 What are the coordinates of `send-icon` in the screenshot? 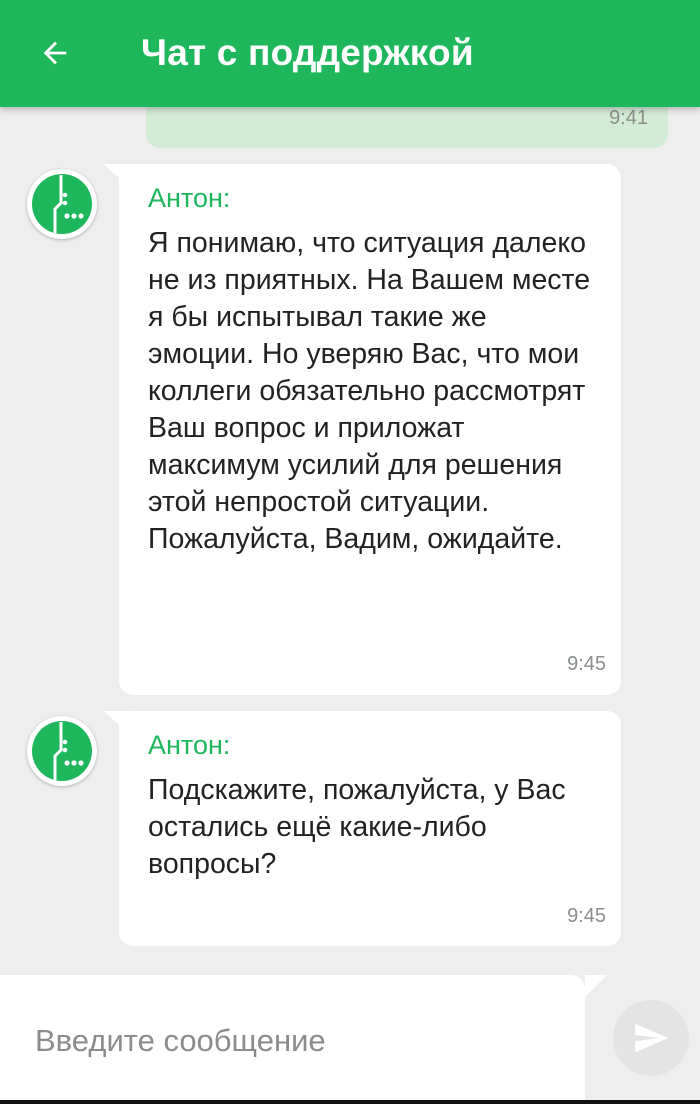 It's located at (652, 1038).